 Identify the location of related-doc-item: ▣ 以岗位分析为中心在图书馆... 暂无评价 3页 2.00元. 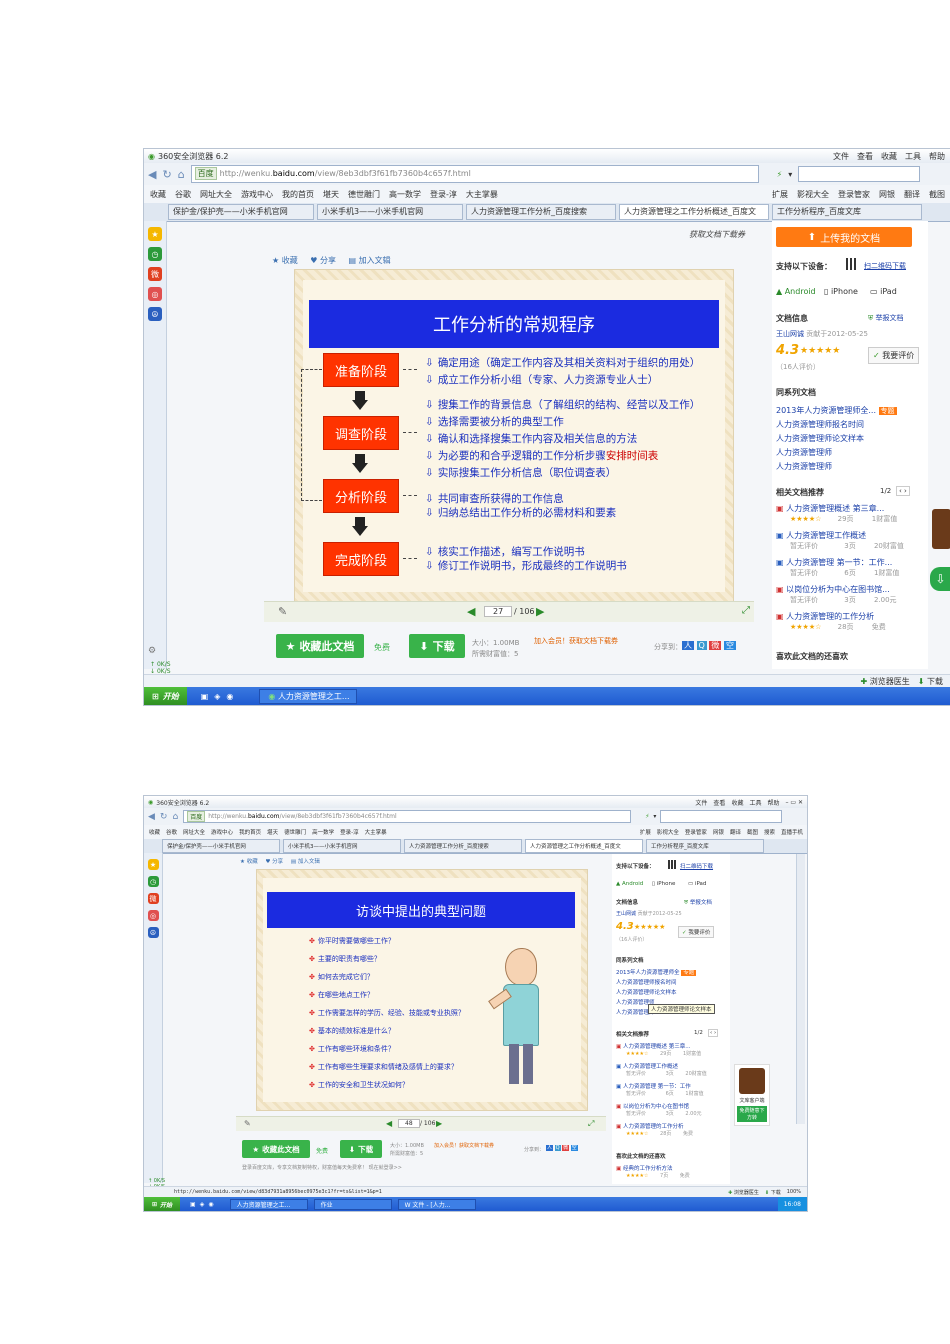
(851, 594).